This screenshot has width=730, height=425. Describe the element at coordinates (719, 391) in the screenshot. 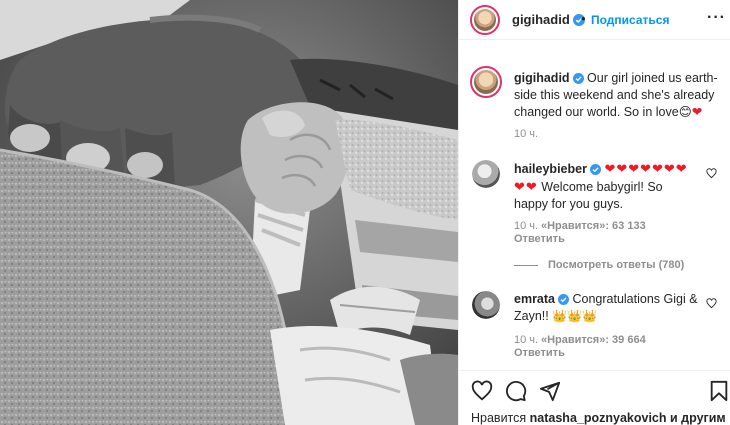

I see `bookmark-icon` at that location.